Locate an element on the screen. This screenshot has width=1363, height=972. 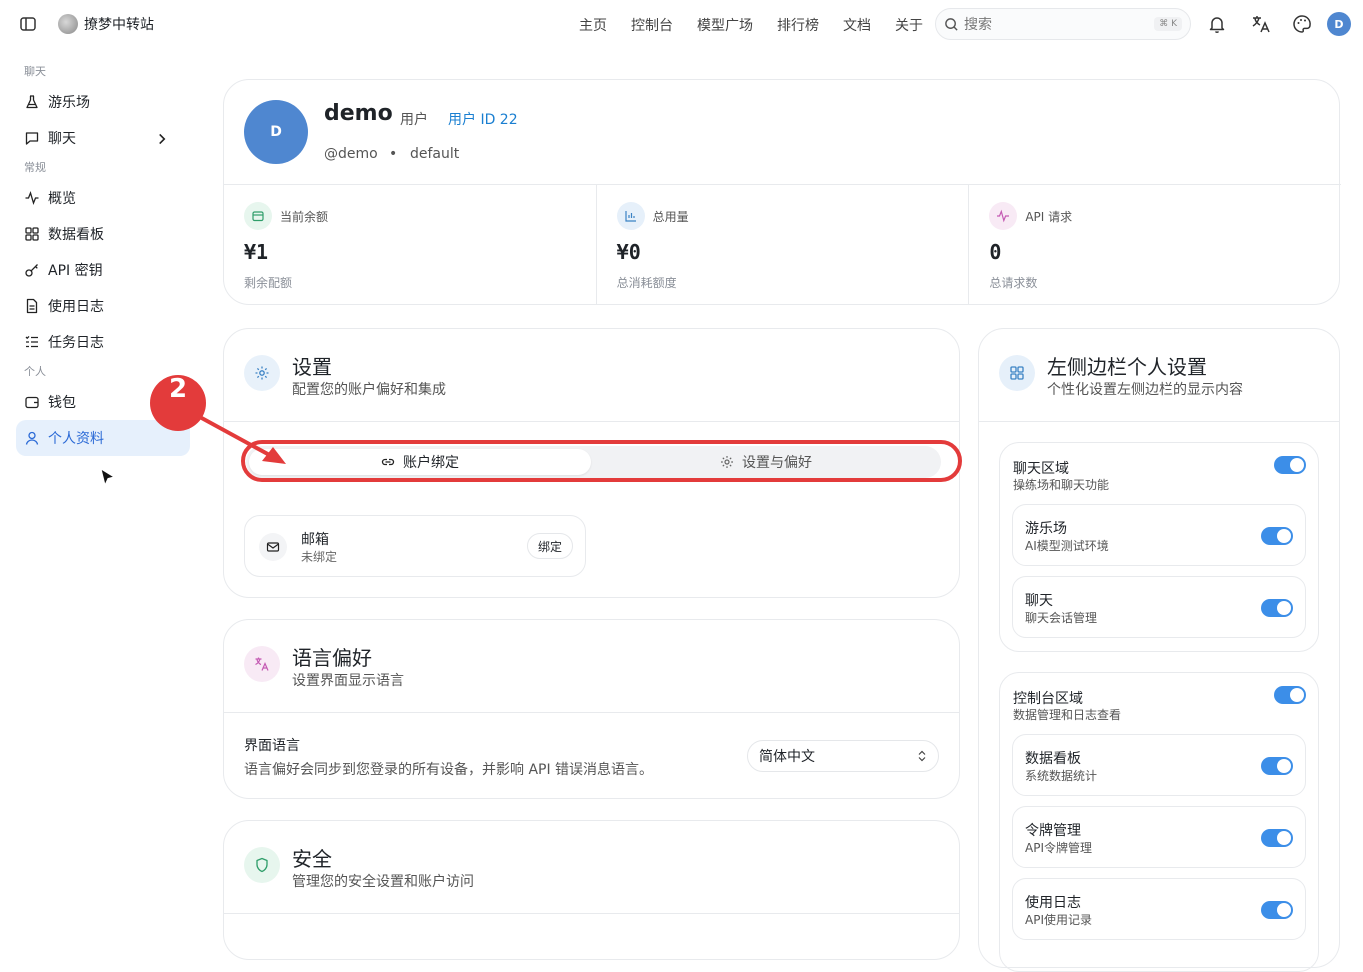
item-title: 数据看板 is located at coordinates (1053, 759).